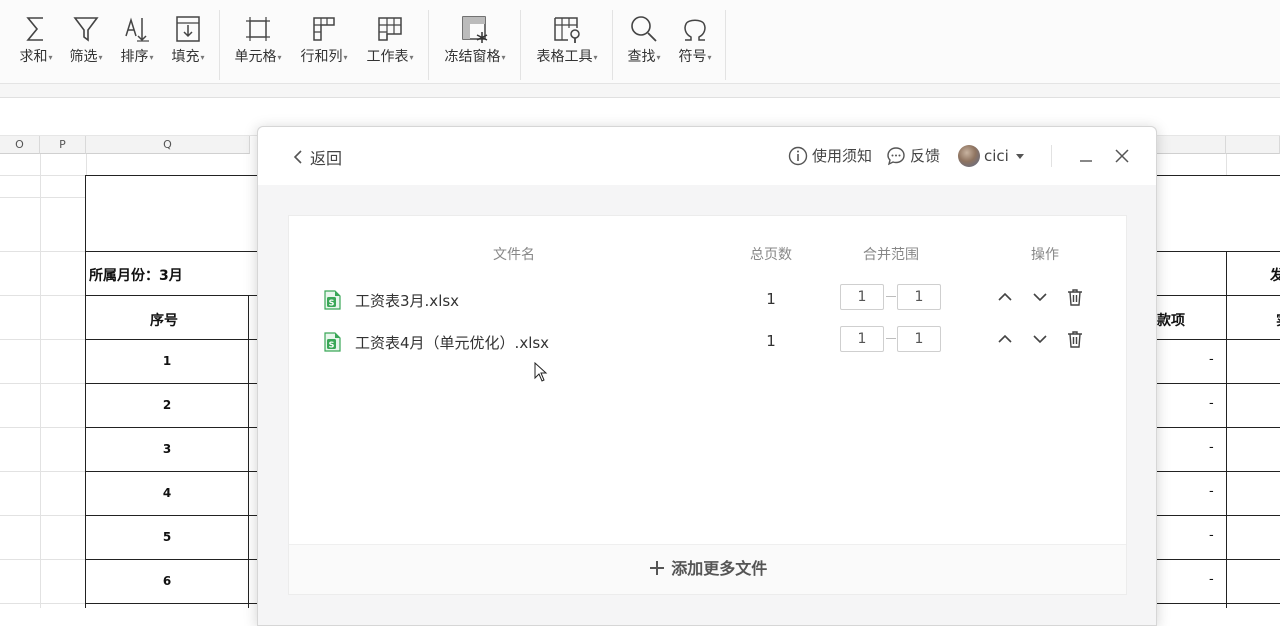  What do you see at coordinates (168, 145) in the screenshot?
I see `column-header-q: Q` at bounding box center [168, 145].